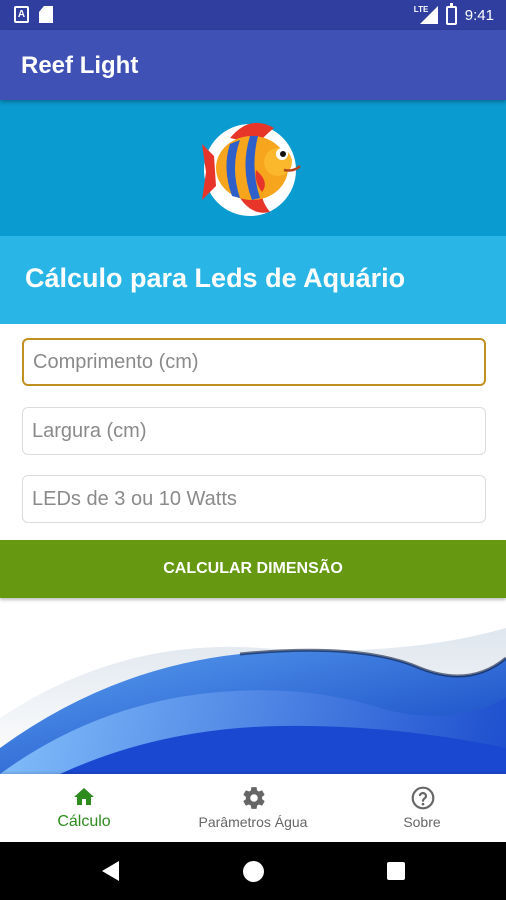 The image size is (506, 900). I want to click on app-title: Reef Light, so click(80, 65).